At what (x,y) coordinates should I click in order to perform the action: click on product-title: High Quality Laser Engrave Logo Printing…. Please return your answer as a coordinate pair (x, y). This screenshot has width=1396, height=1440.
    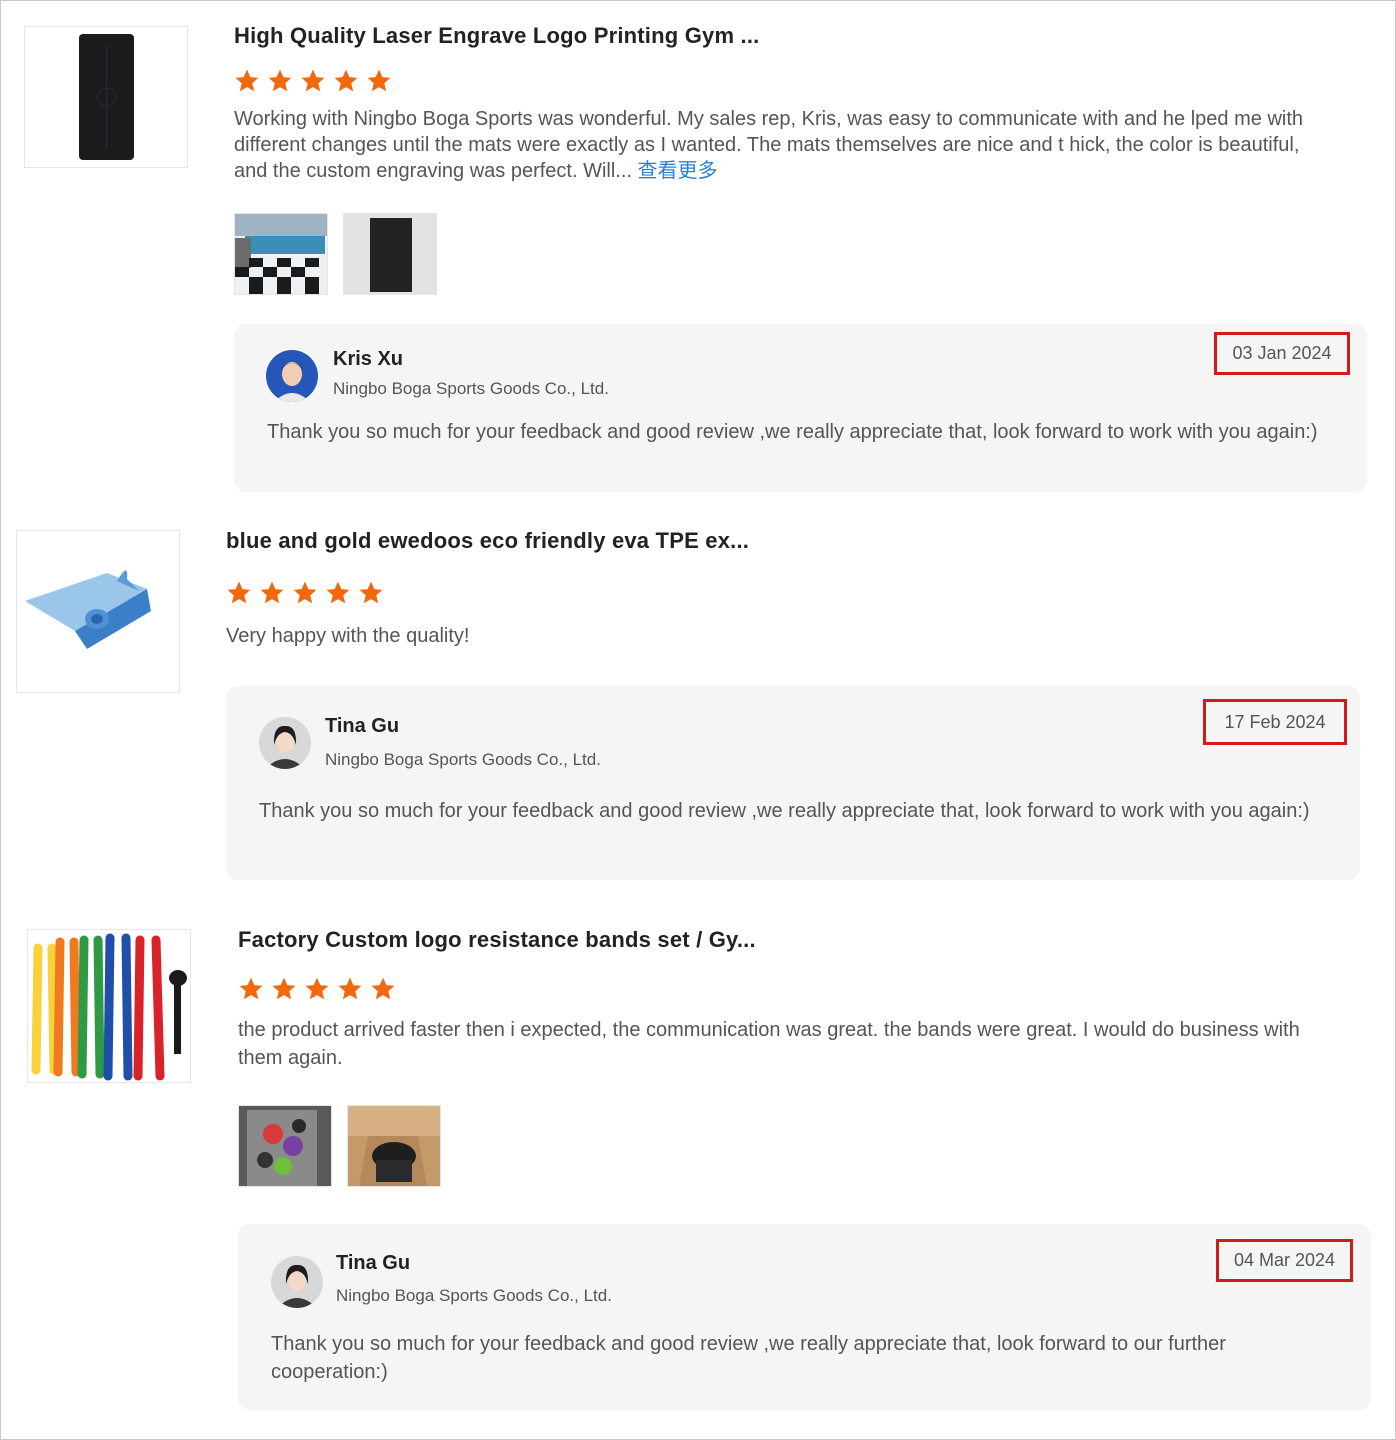
    Looking at the image, I should click on (496, 36).